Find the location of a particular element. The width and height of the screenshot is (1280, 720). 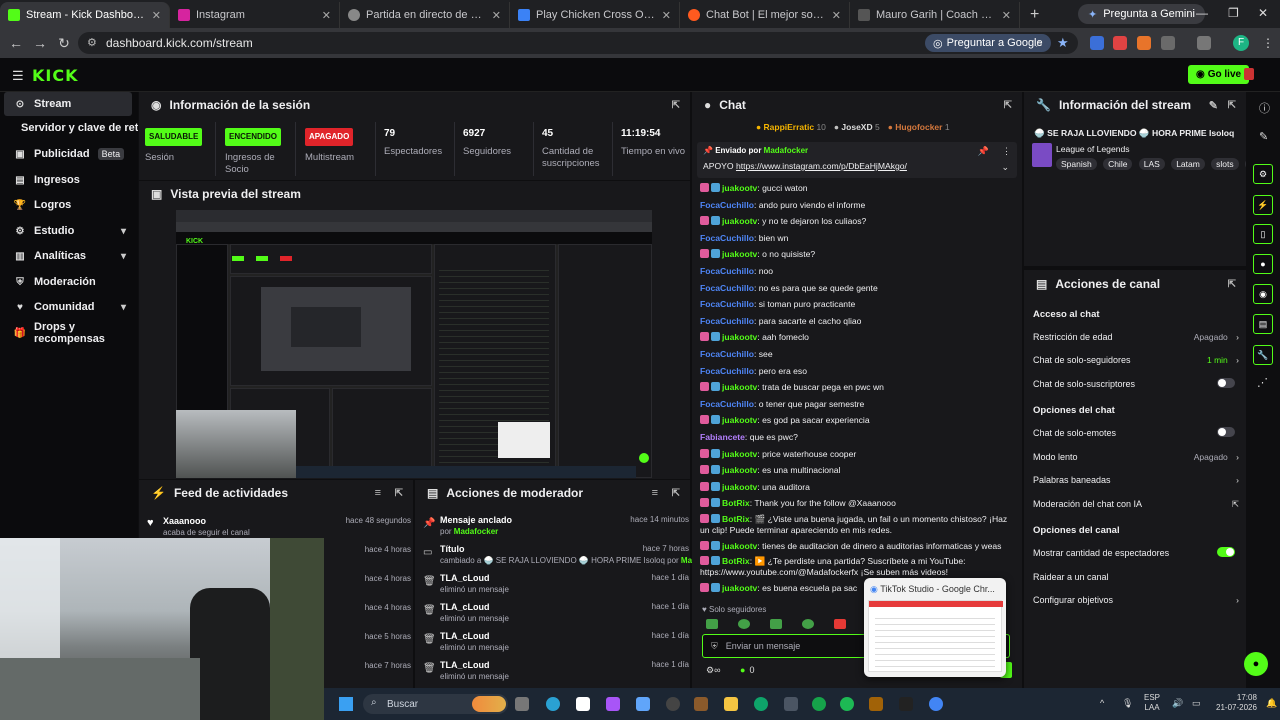

language-indicator: ESP LAA is located at coordinates (1152, 703).